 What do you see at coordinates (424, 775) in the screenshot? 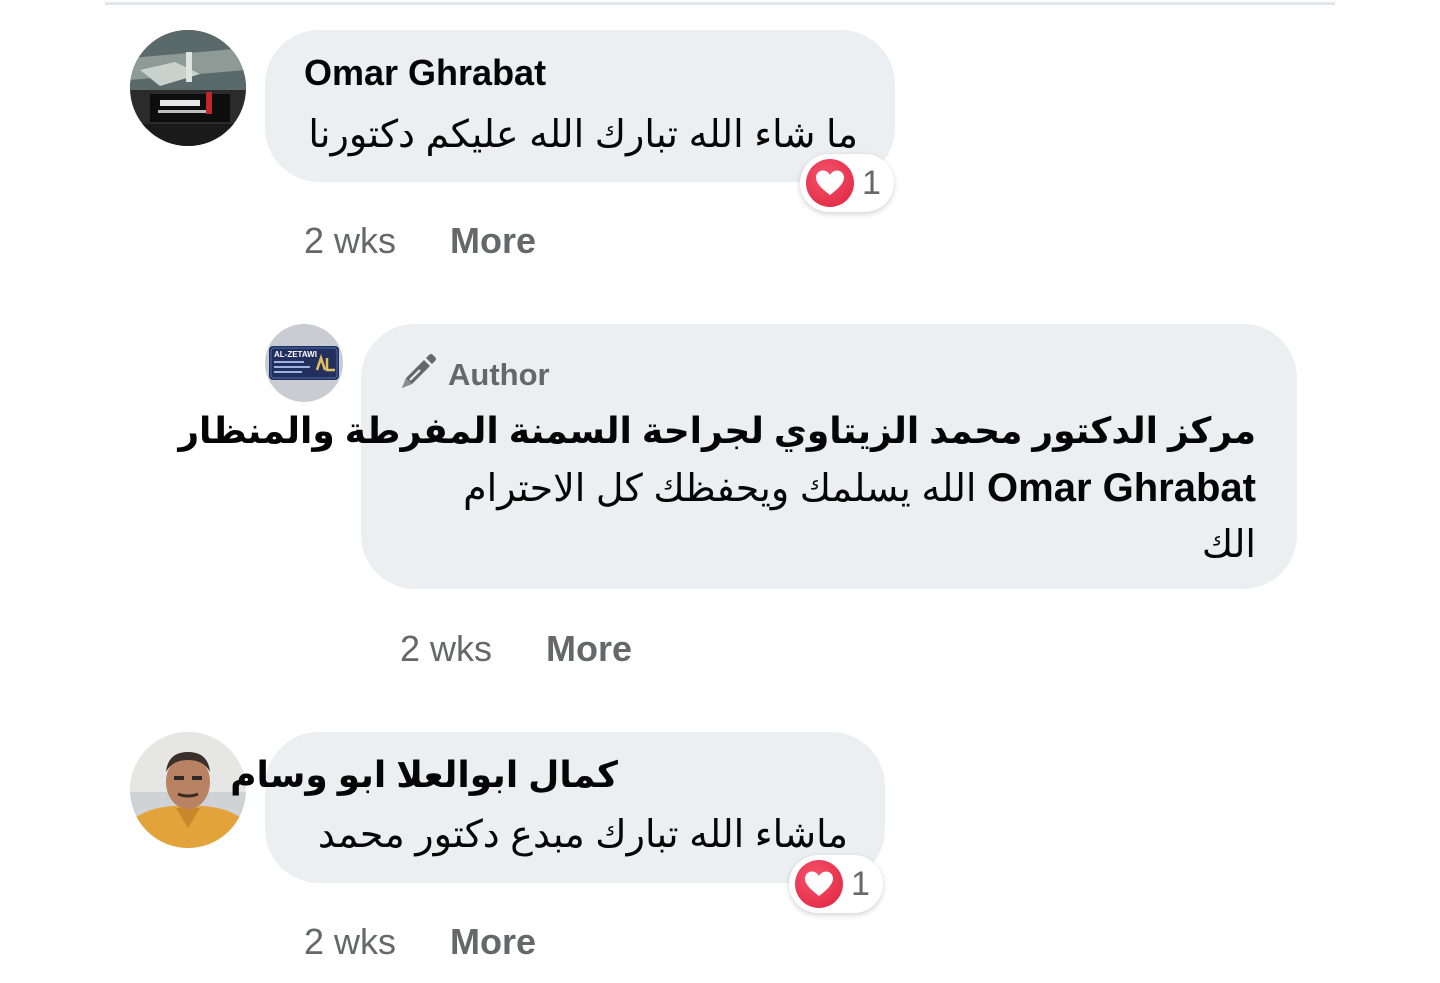
I see `comment-author-name: كمال ابوالعلا ابو وسام` at bounding box center [424, 775].